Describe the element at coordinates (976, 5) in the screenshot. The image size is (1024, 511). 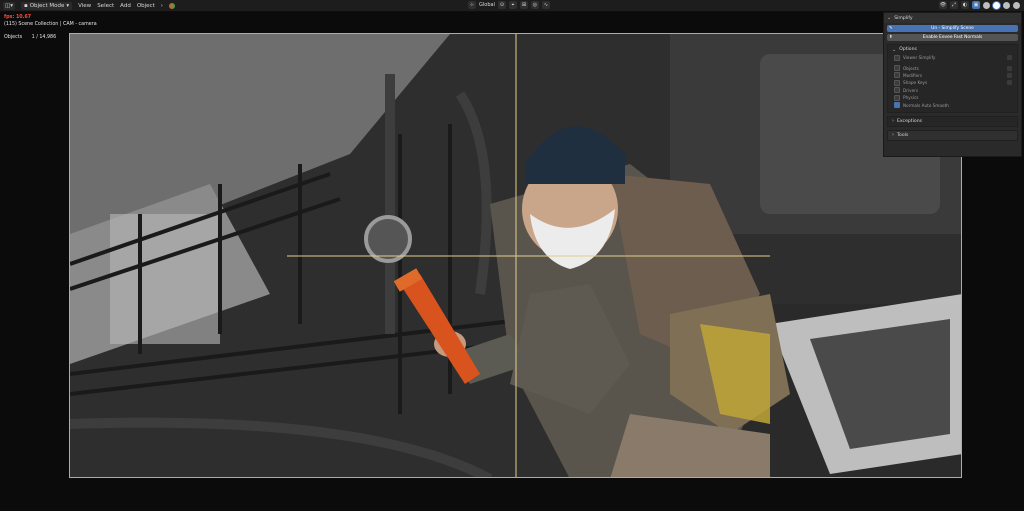
I see `xray-icon: ▣` at that location.